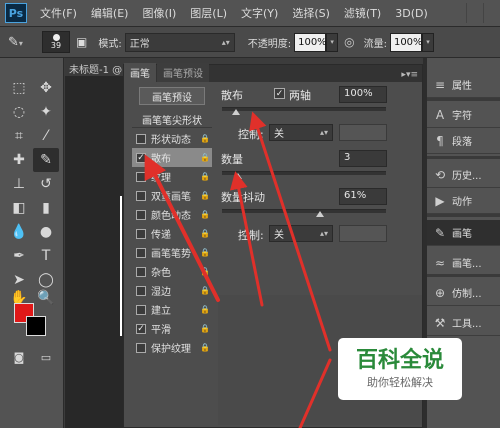 The height and width of the screenshot is (428, 500). I want to click on menu-filter: 滤镜(T), so click(362, 13).